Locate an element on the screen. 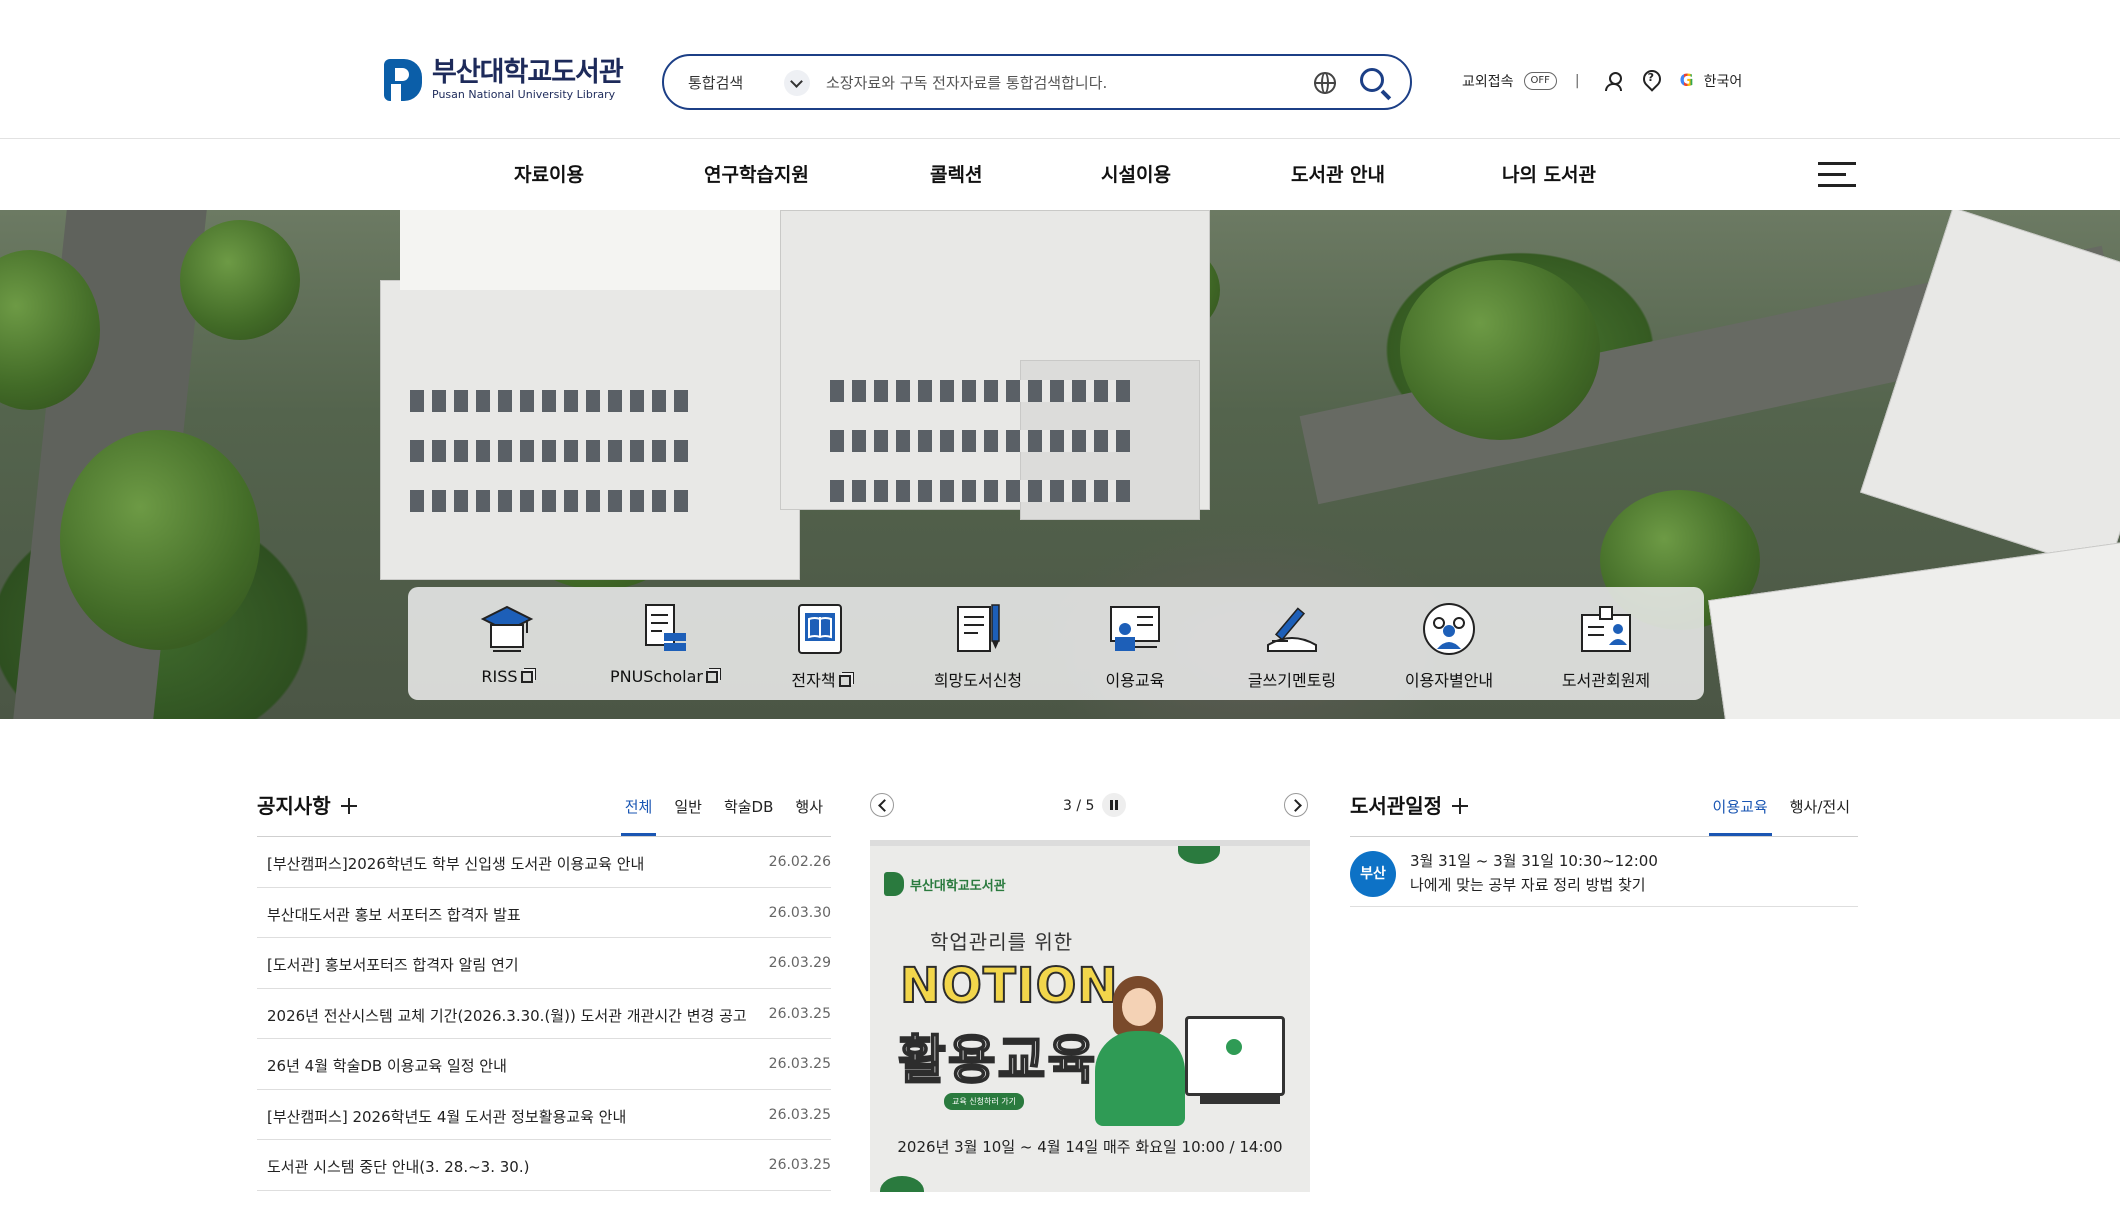  nav-item-facilities: 시설이용 is located at coordinates (1136, 173).